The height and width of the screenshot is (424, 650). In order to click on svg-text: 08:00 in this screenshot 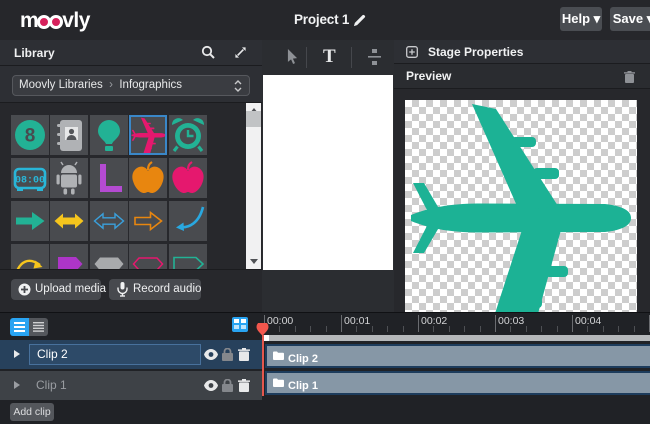, I will do `click(30, 180)`.